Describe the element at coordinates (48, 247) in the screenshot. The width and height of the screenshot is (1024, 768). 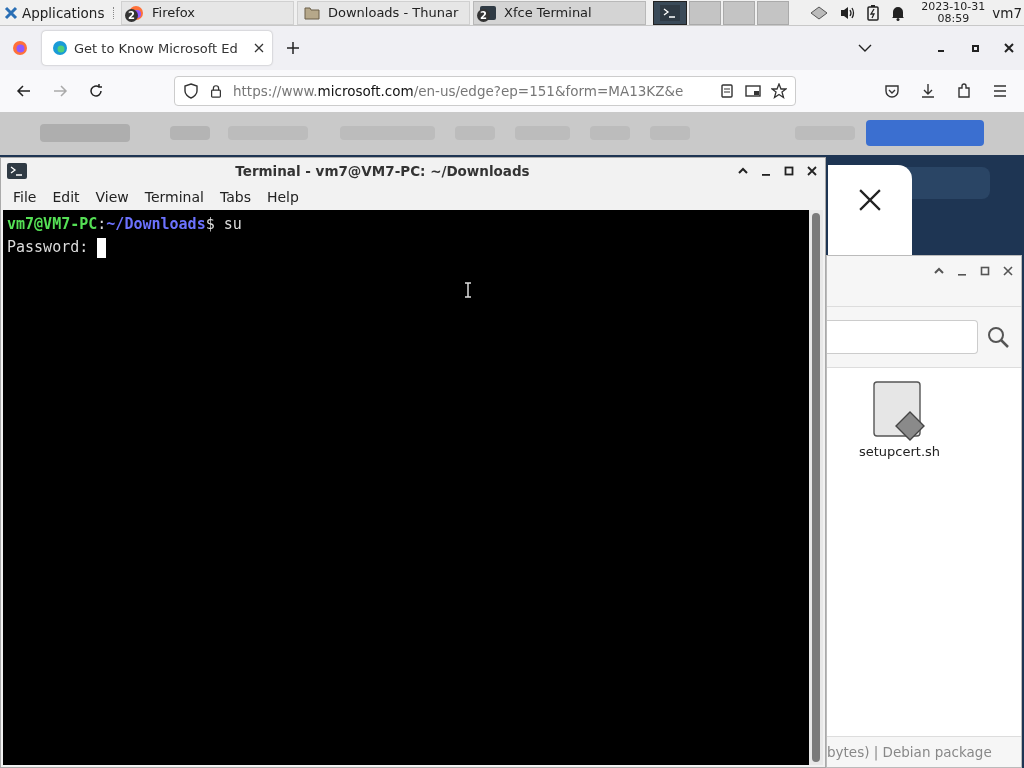
I see `terminal-line: Password:` at that location.